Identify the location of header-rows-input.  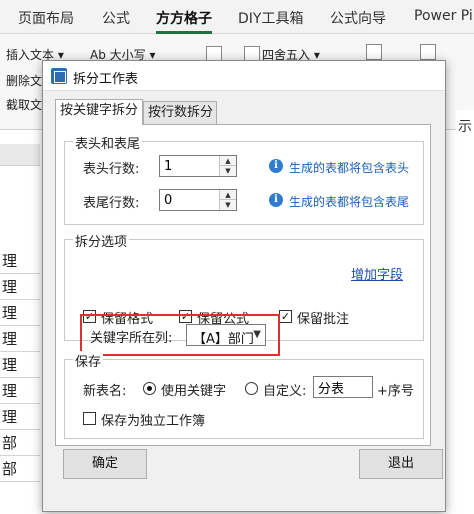
(189, 166).